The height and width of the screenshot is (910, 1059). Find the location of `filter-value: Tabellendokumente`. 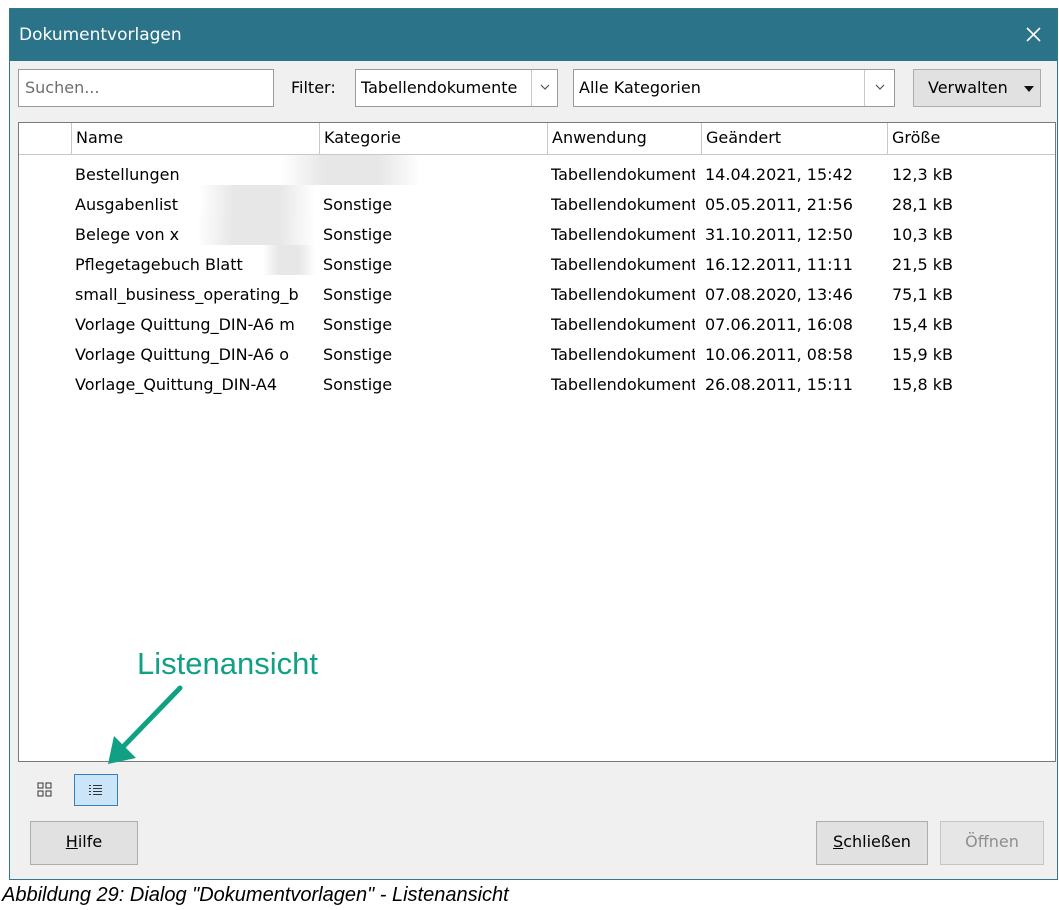

filter-value: Tabellendokumente is located at coordinates (439, 87).